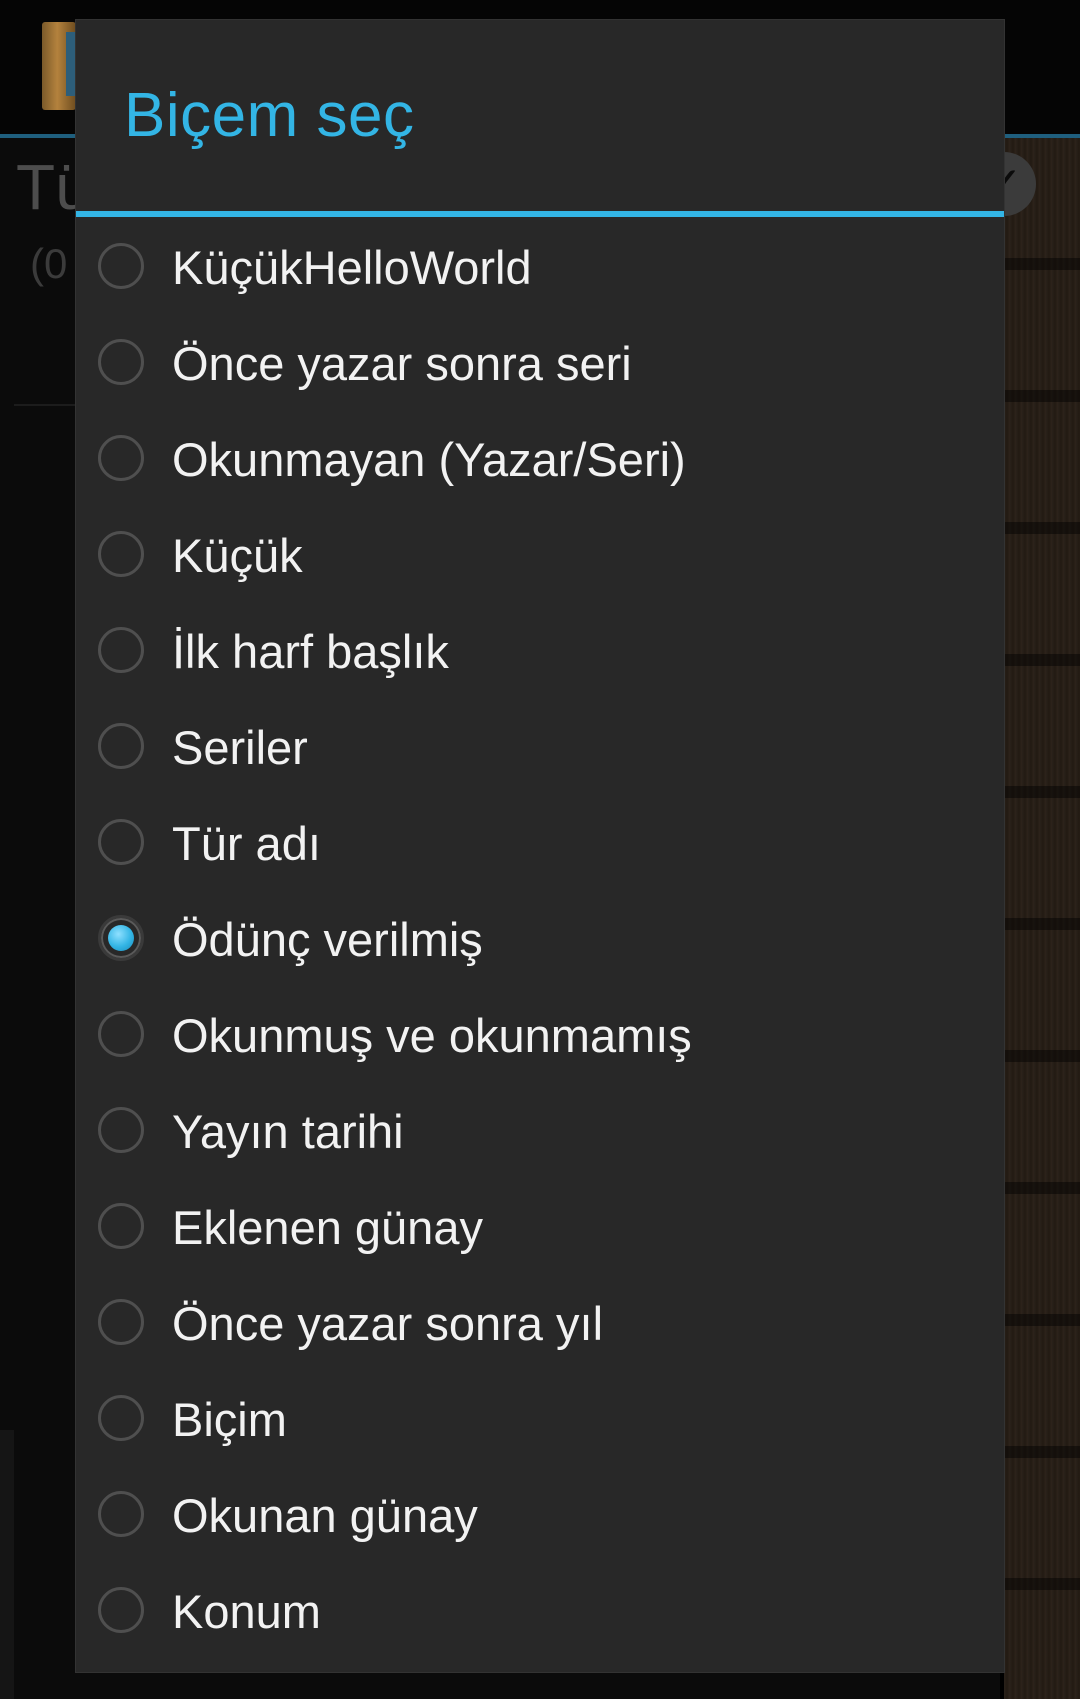  What do you see at coordinates (402, 363) in the screenshot?
I see `option-label: Önce yazar sonra seri` at bounding box center [402, 363].